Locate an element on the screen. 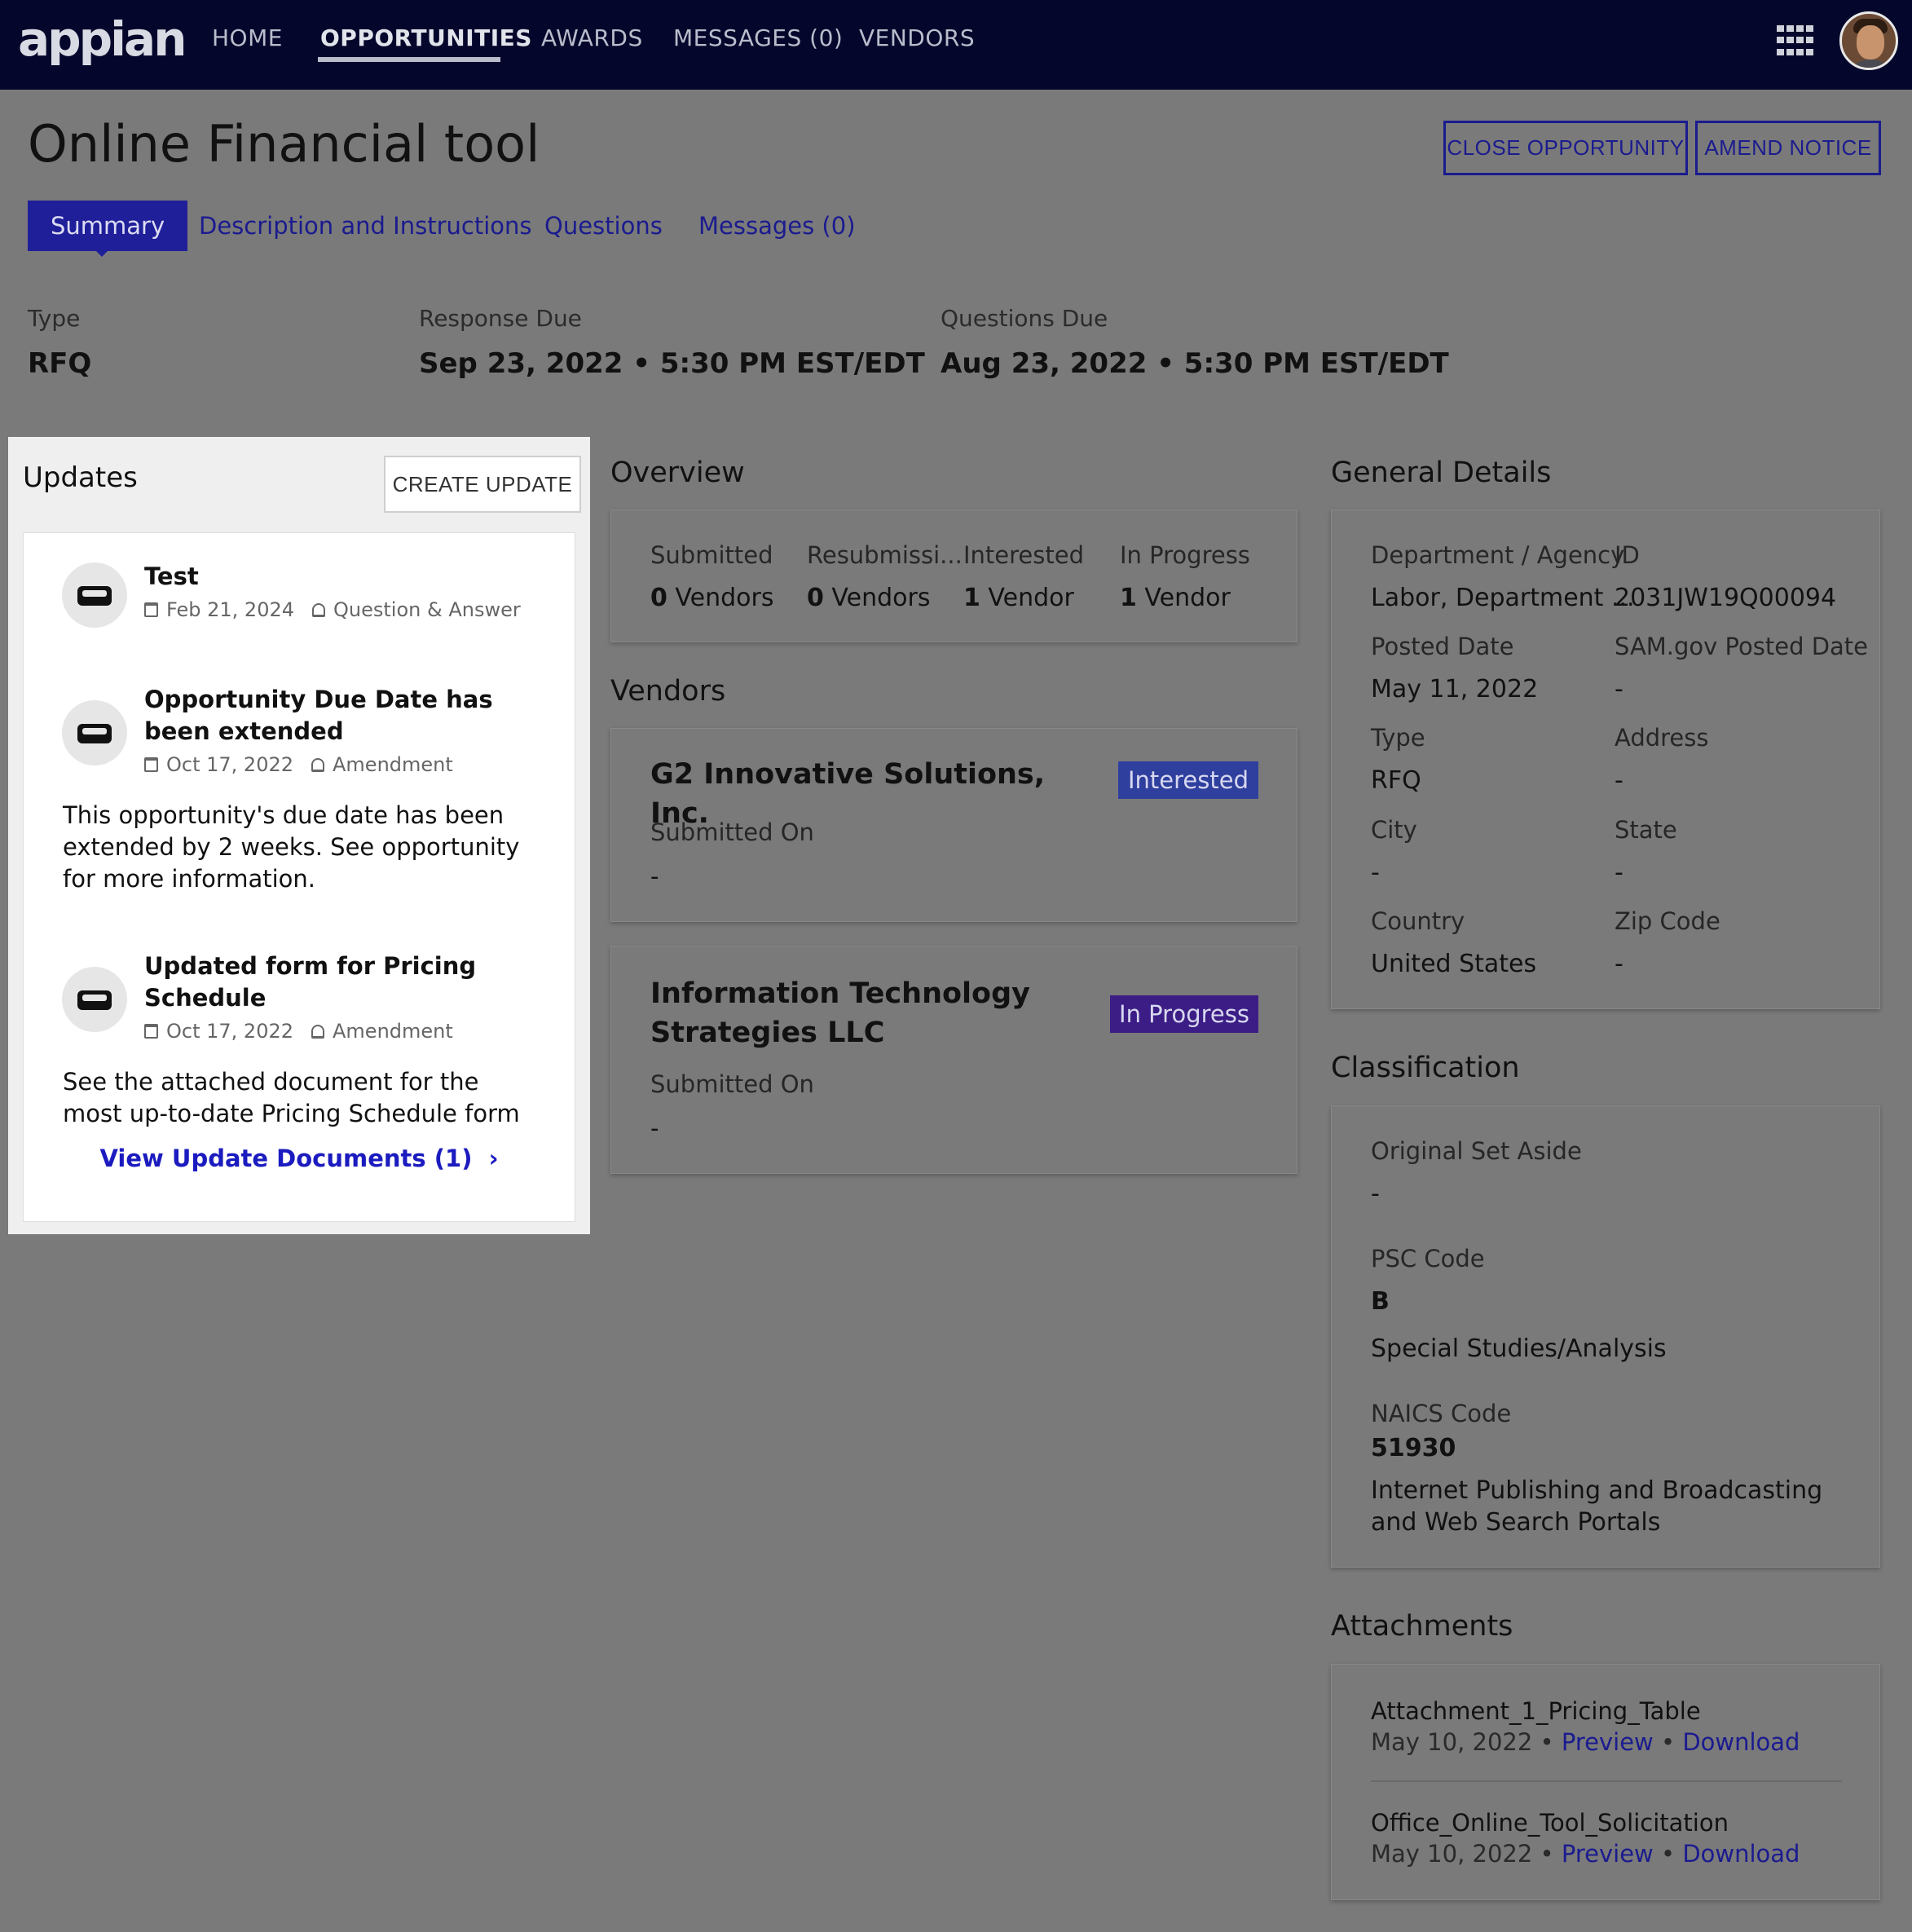 The width and height of the screenshot is (1912, 1932). general-details-heading: General Details is located at coordinates (1441, 473).